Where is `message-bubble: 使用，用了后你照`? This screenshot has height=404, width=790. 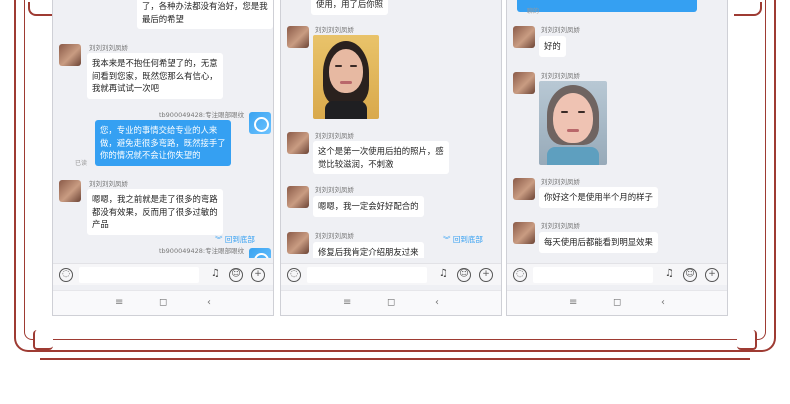 message-bubble: 使用，用了后你照 is located at coordinates (349, 7).